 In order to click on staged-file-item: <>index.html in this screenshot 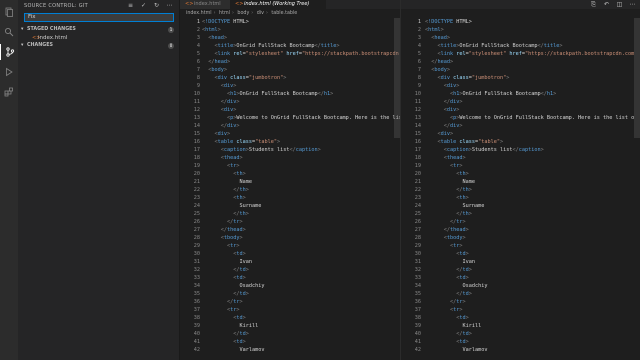, I will do `click(99, 38)`.